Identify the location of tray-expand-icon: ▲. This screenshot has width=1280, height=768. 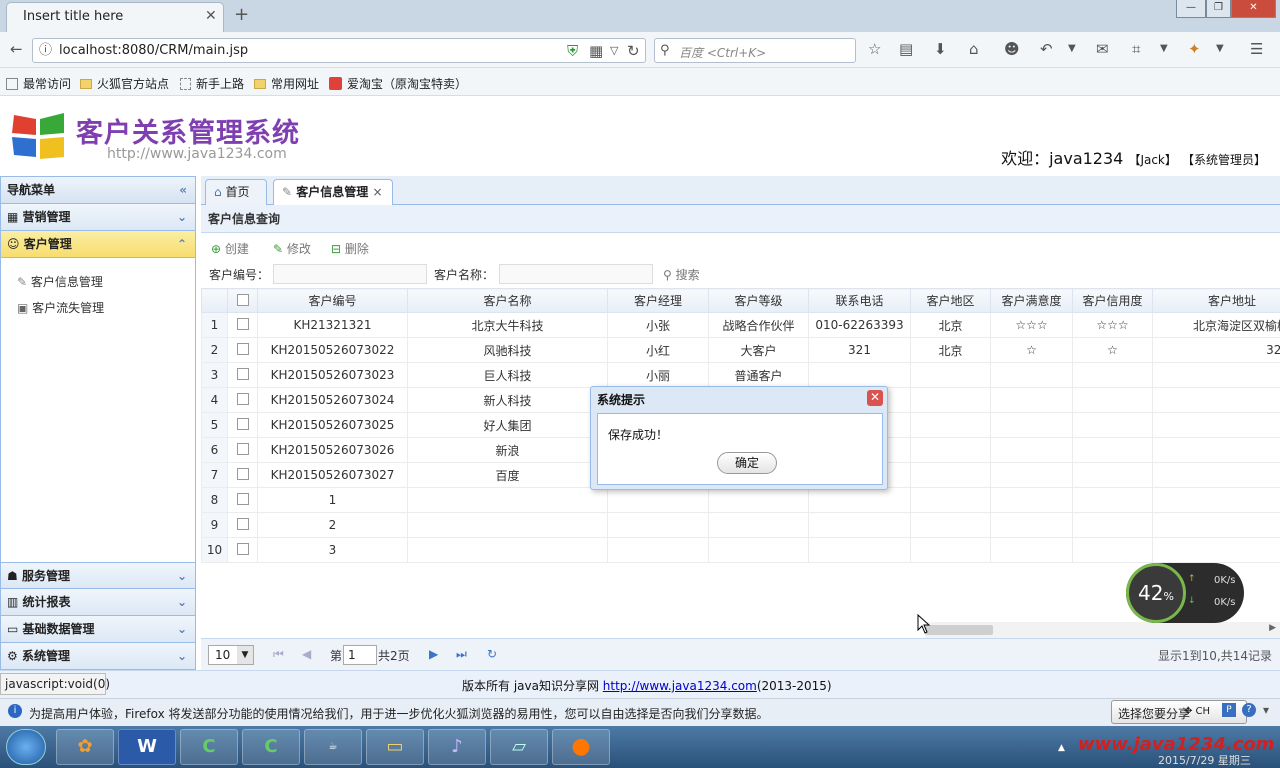
(1061, 748).